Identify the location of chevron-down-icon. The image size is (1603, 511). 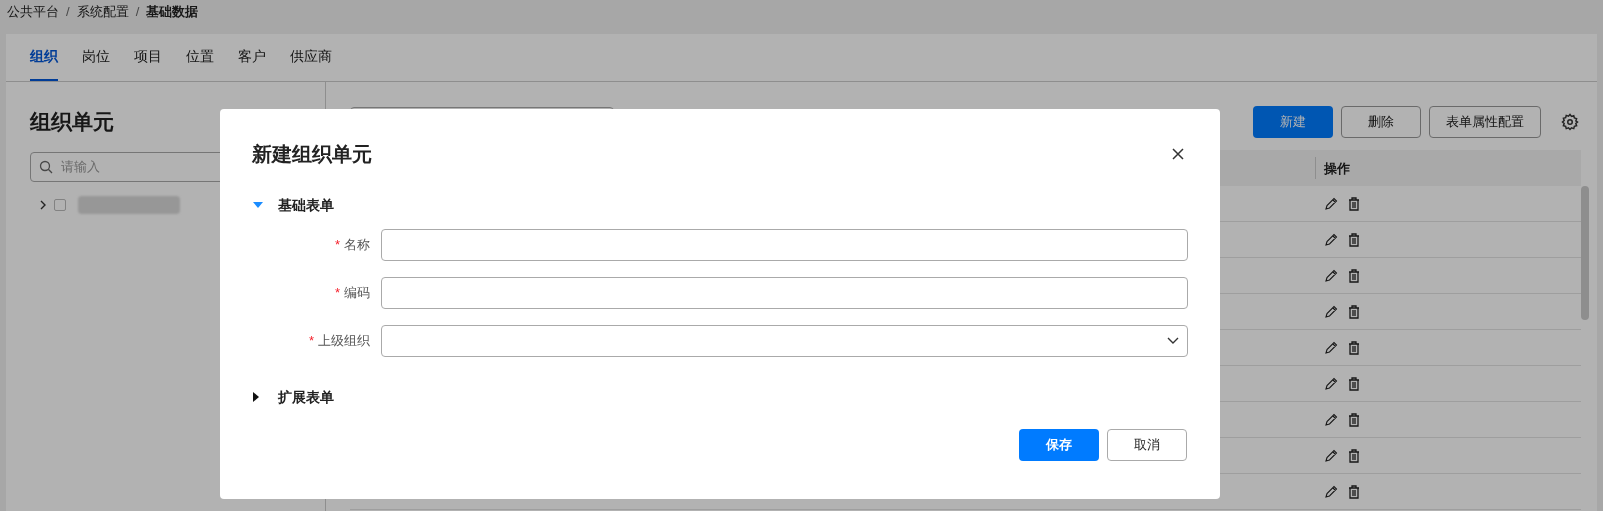
(1173, 341).